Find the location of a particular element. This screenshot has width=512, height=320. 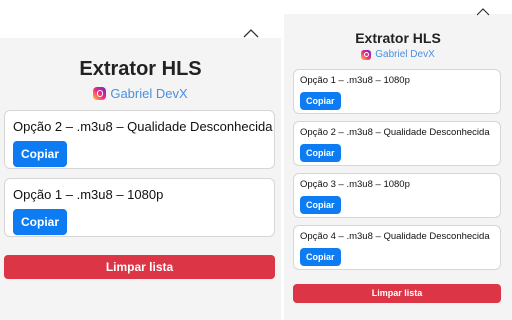

item-label: Opção 4 – .m3u8 – Qualidade Desconhecida is located at coordinates (395, 236).